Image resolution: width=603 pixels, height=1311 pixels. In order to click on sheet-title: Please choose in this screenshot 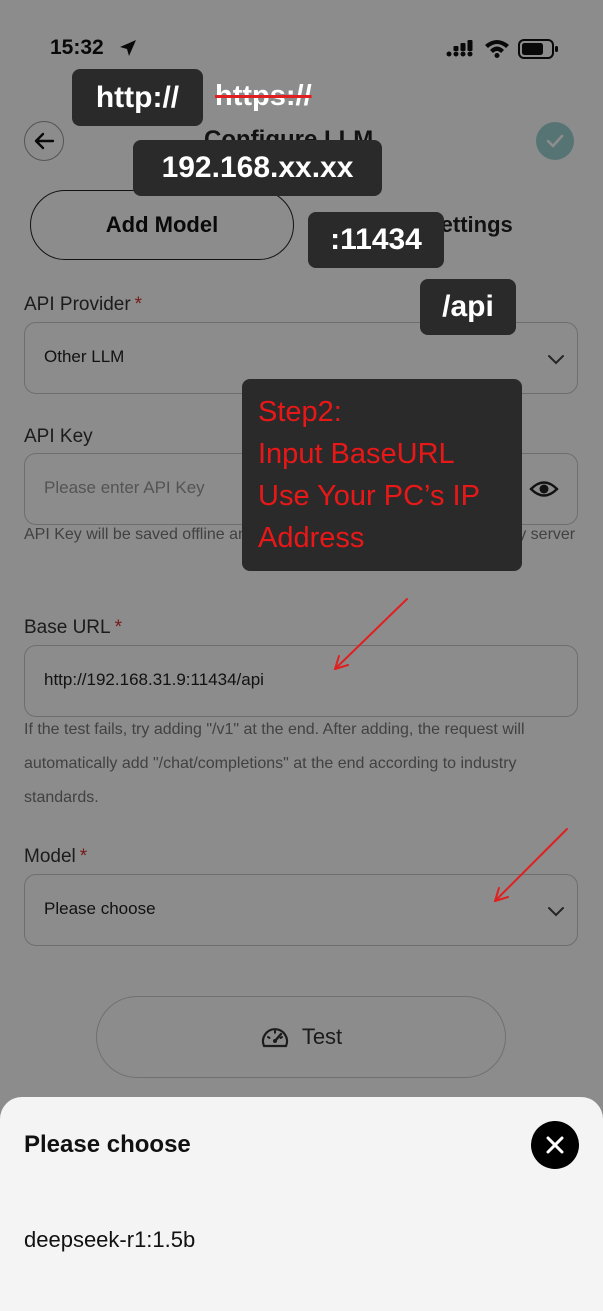, I will do `click(107, 1144)`.